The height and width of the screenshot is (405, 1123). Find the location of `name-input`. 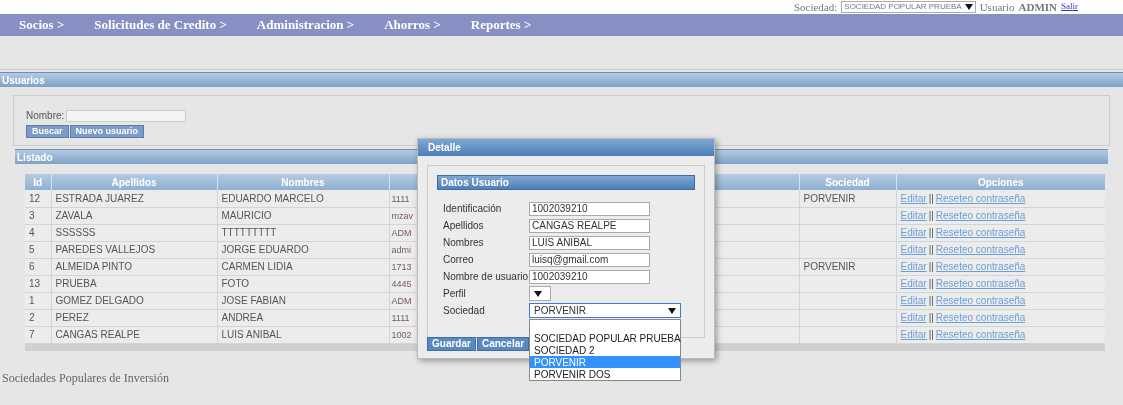

name-input is located at coordinates (126, 115).